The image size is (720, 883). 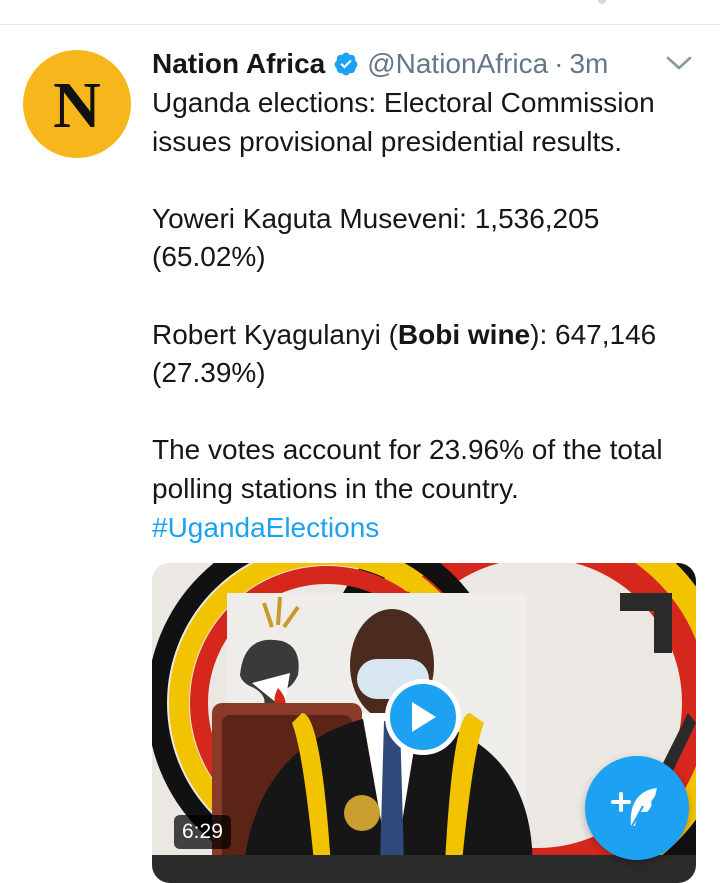 What do you see at coordinates (679, 63) in the screenshot?
I see `chevron-down-icon` at bounding box center [679, 63].